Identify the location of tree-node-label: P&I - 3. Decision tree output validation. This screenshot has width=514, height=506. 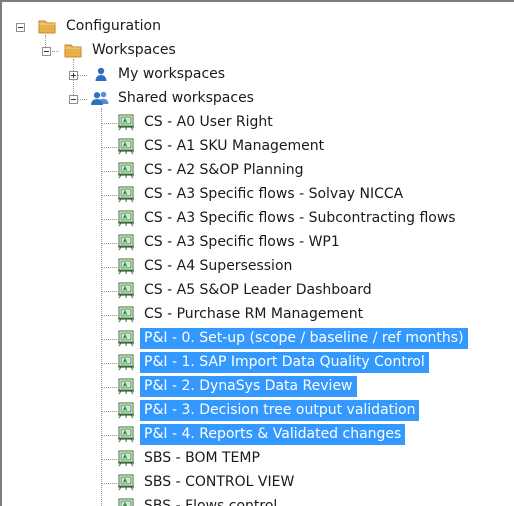
(280, 410).